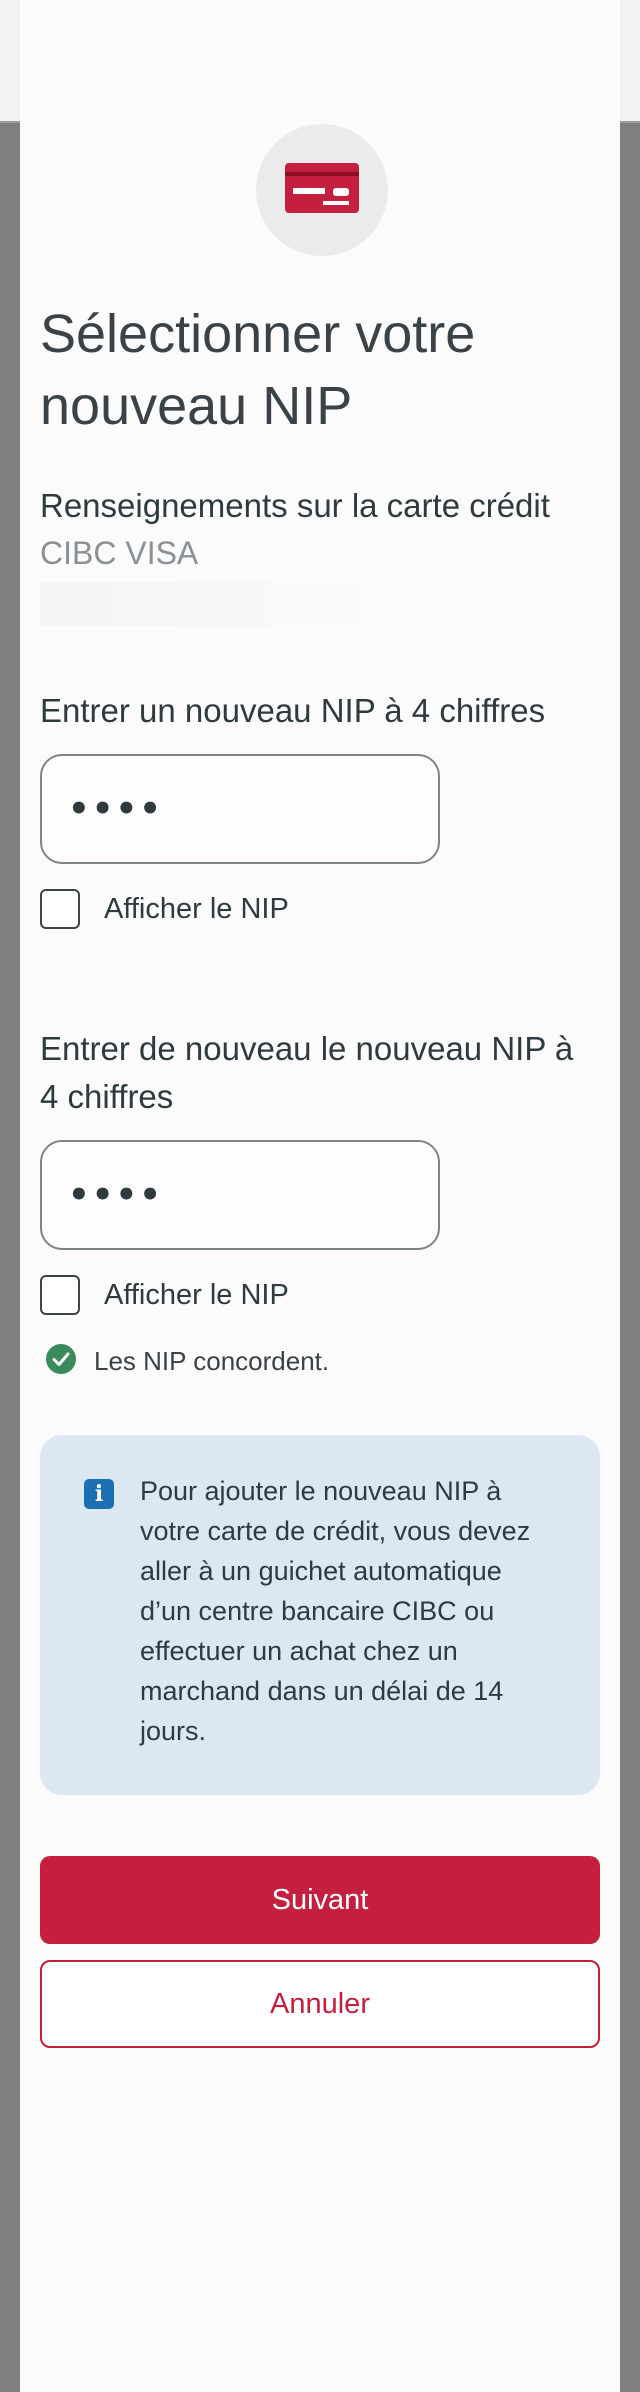 This screenshot has width=640, height=2392. I want to click on new-pin-label: Entrer un nouveau NIP à 4 chiffres, so click(293, 710).